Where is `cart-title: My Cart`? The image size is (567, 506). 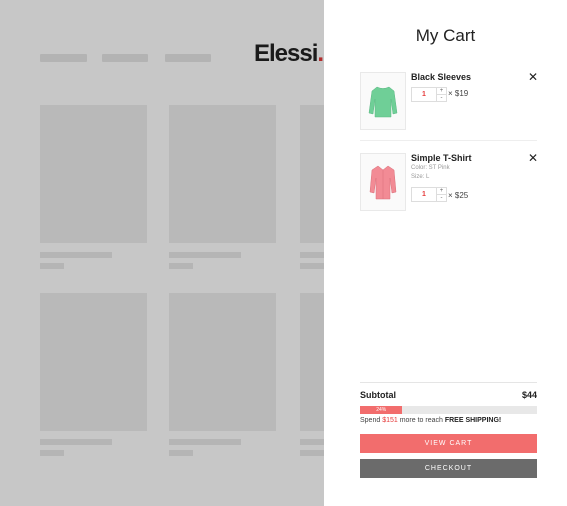
cart-title: My Cart is located at coordinates (445, 35).